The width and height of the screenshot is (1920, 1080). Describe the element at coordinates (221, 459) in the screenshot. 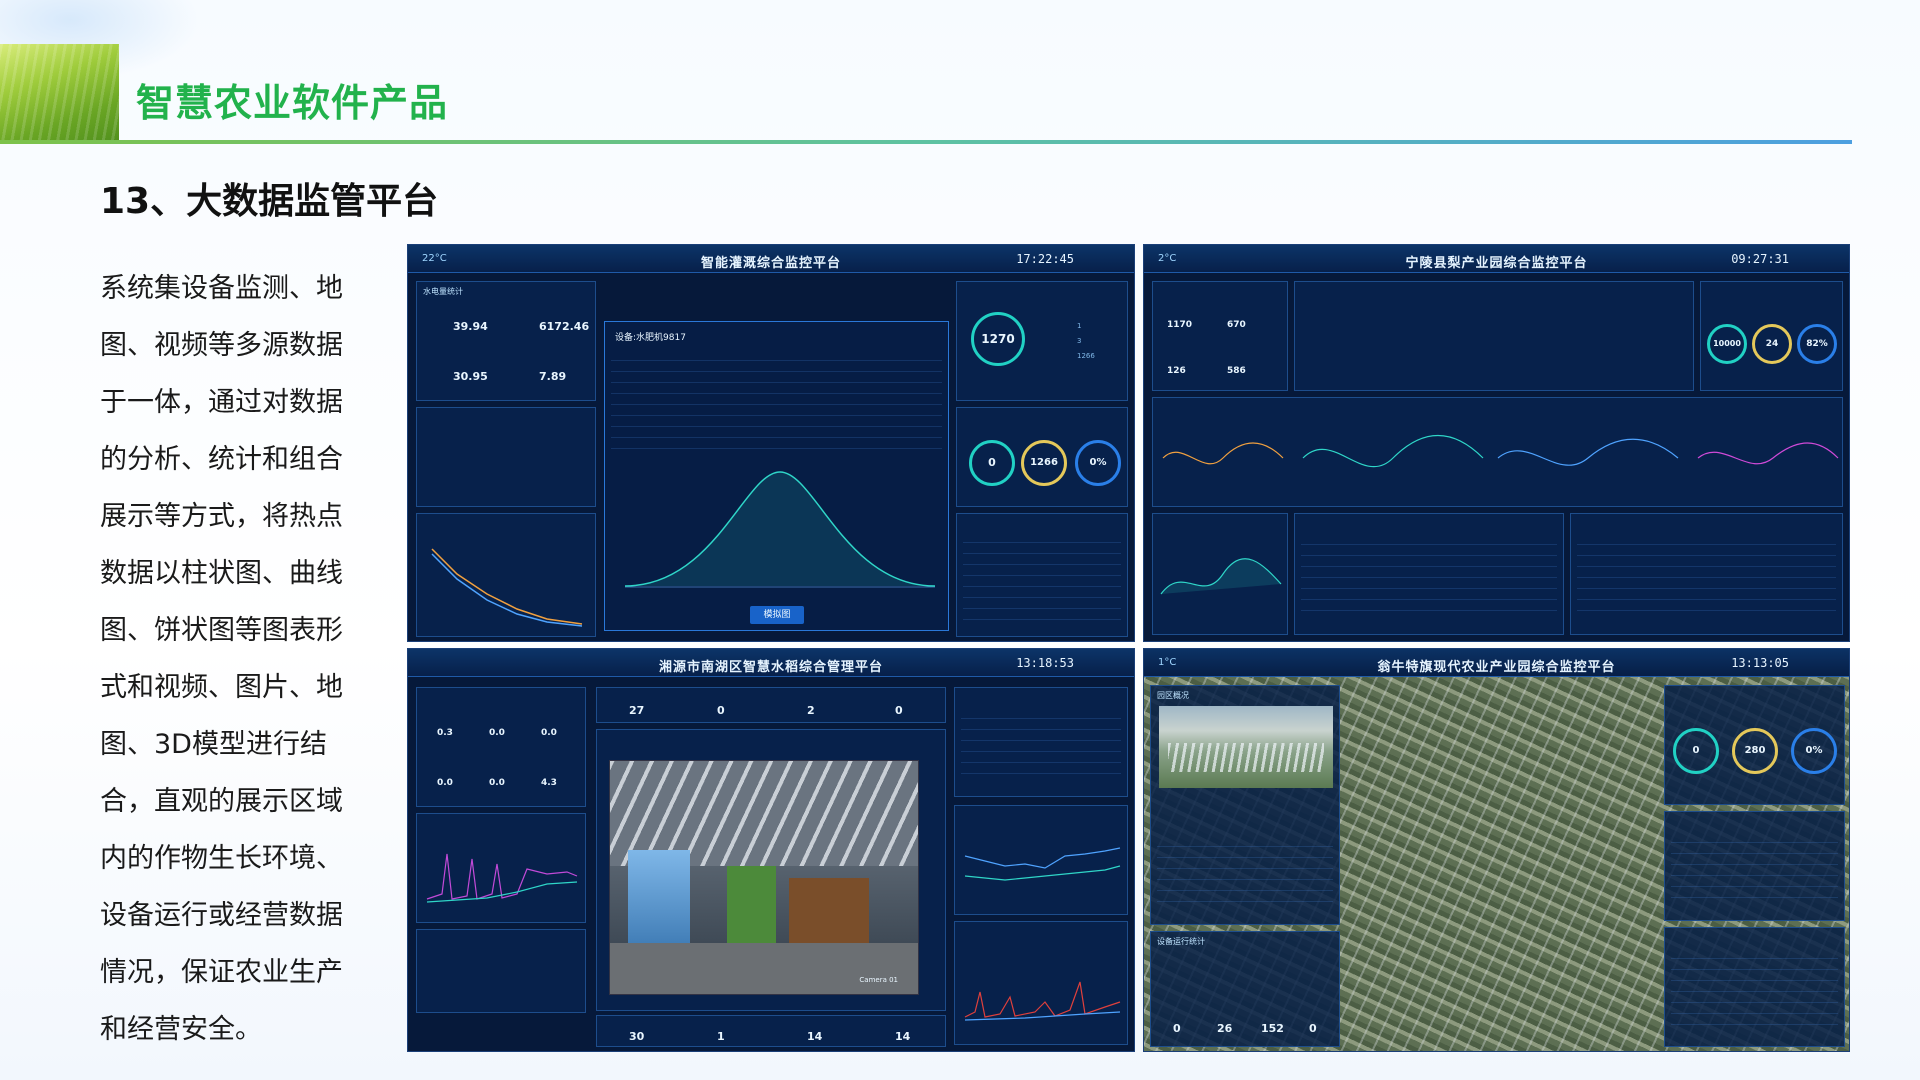

I see `body-line: 的分析、统计和组合` at that location.